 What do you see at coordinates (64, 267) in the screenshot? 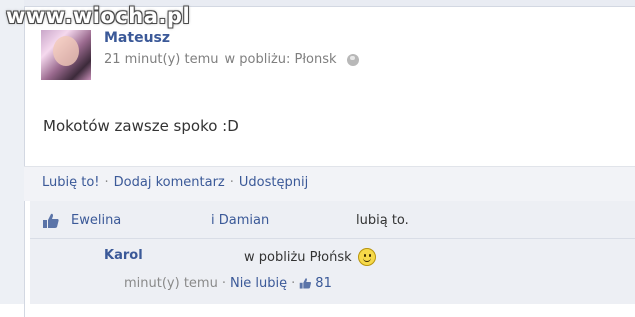
I see `commenter-avatar` at bounding box center [64, 267].